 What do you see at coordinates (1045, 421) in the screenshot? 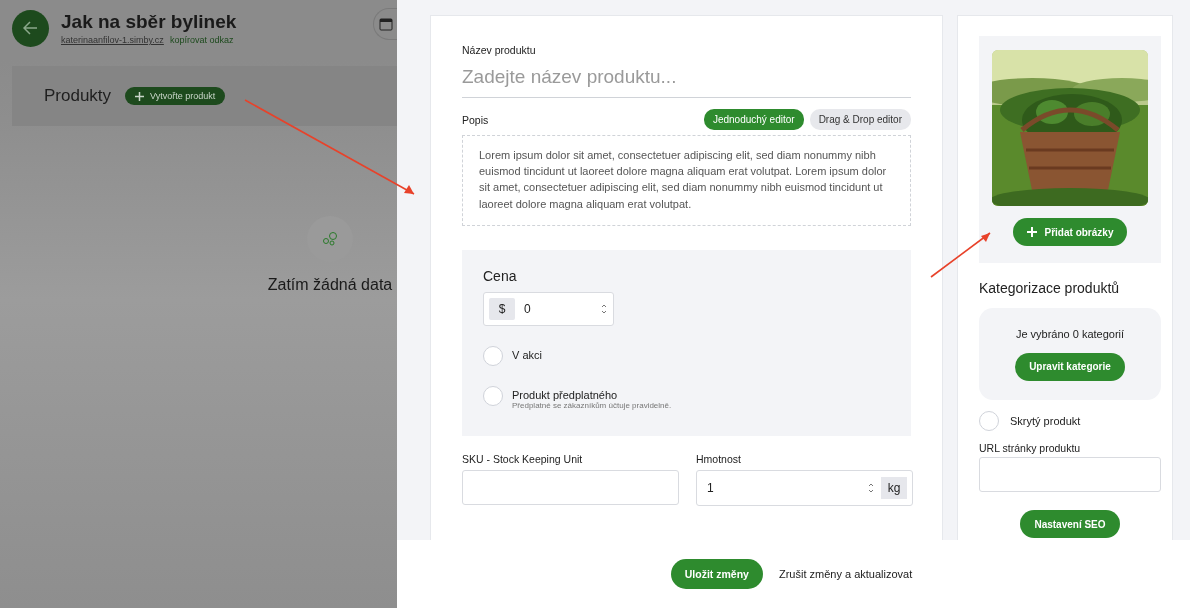
I see `option-label: Skrytý produkt` at bounding box center [1045, 421].